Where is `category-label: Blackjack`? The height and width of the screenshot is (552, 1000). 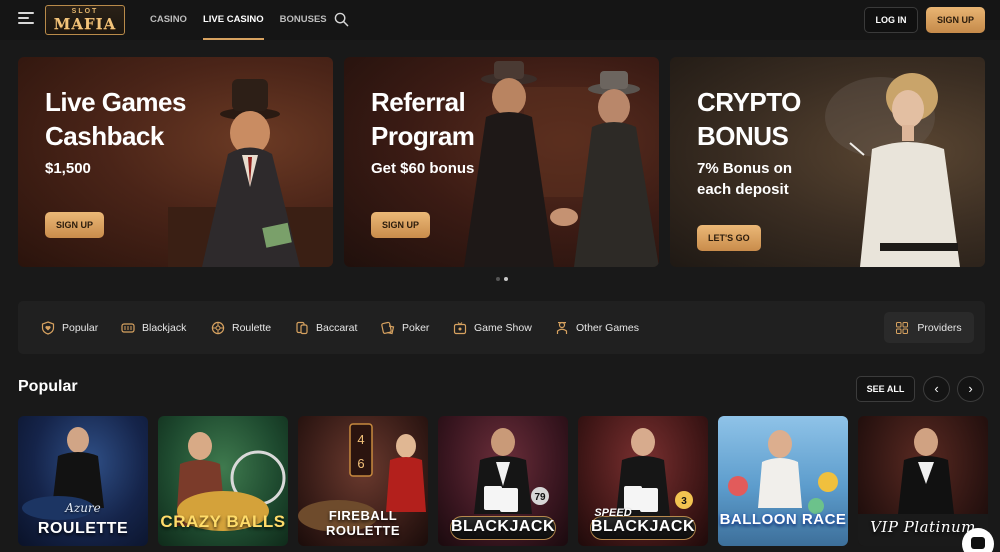
category-label: Blackjack is located at coordinates (164, 327).